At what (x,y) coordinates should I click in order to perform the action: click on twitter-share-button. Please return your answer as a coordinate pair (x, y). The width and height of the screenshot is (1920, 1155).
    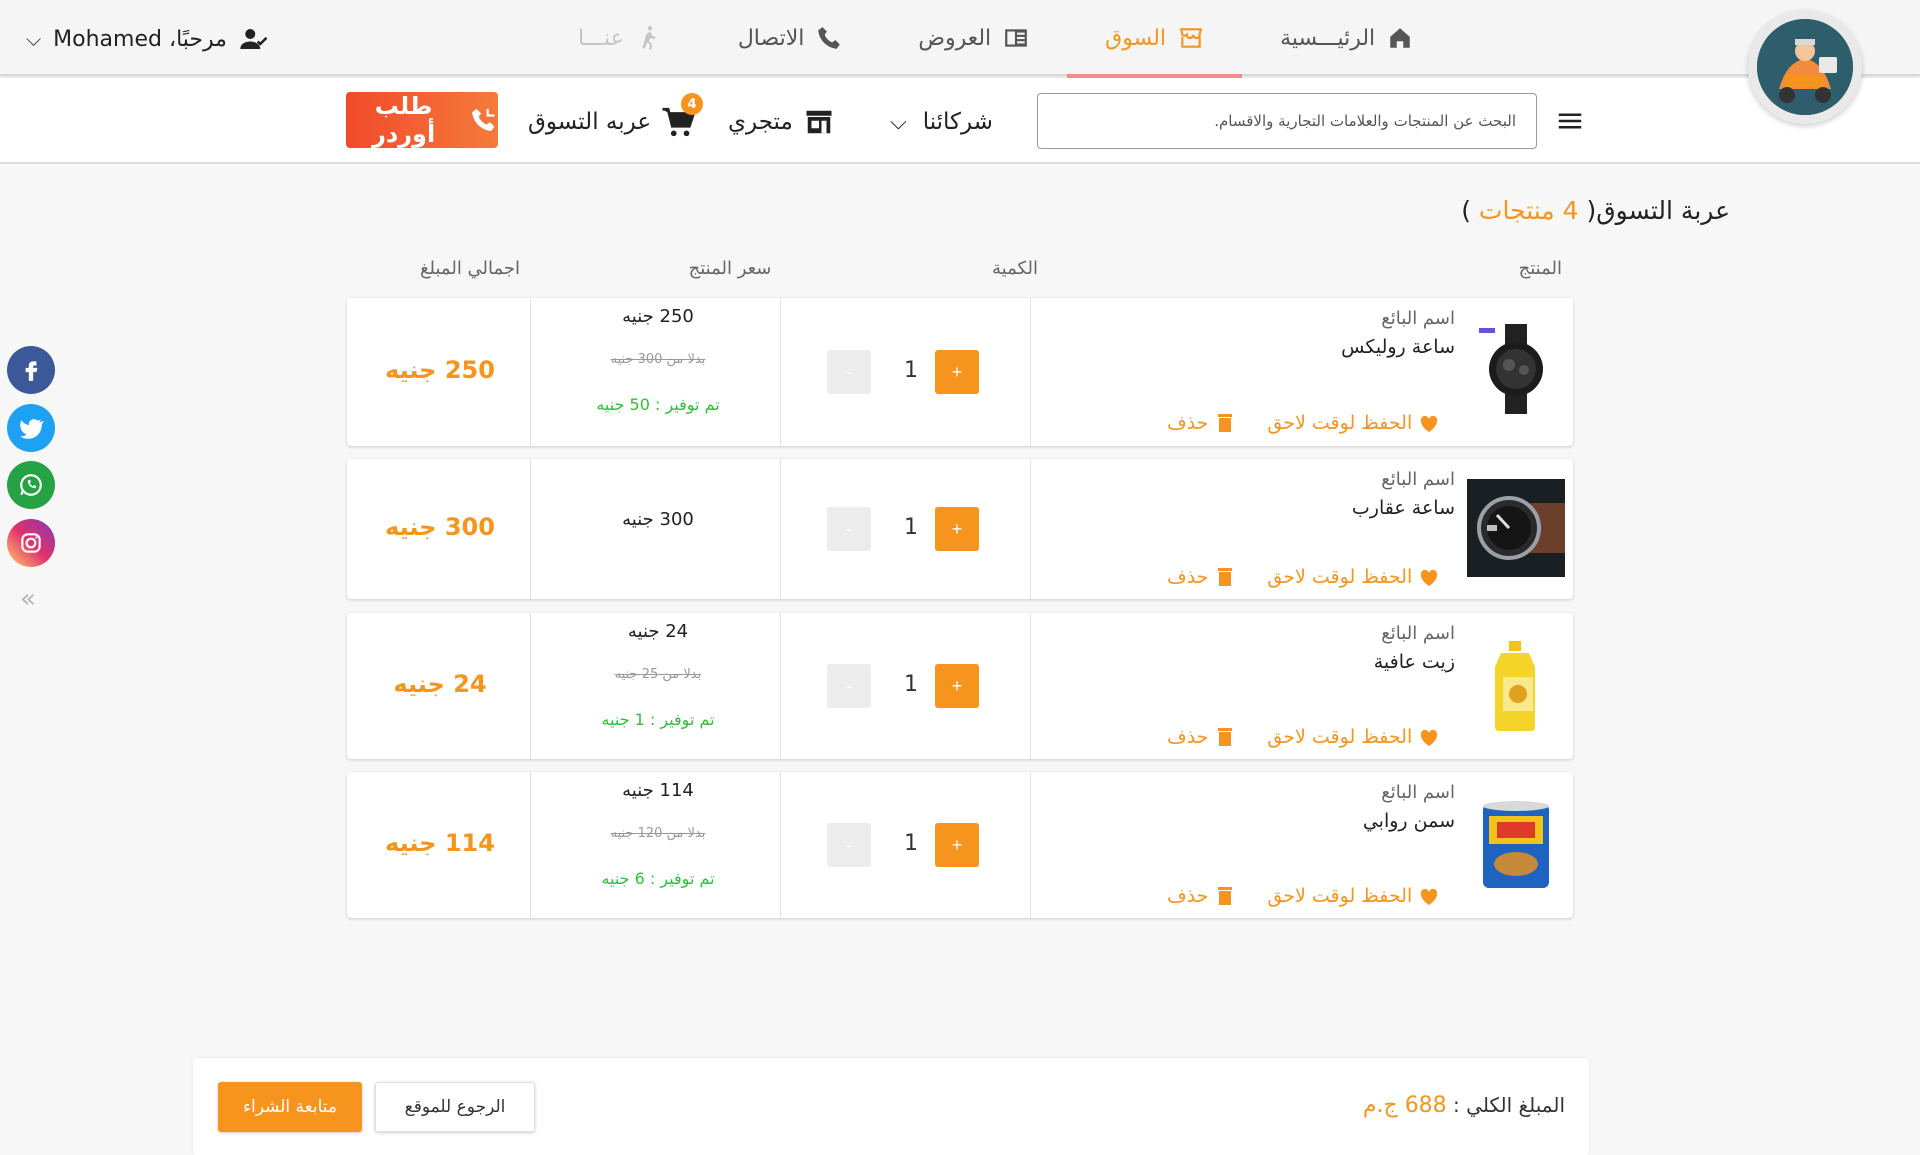
    Looking at the image, I should click on (31, 428).